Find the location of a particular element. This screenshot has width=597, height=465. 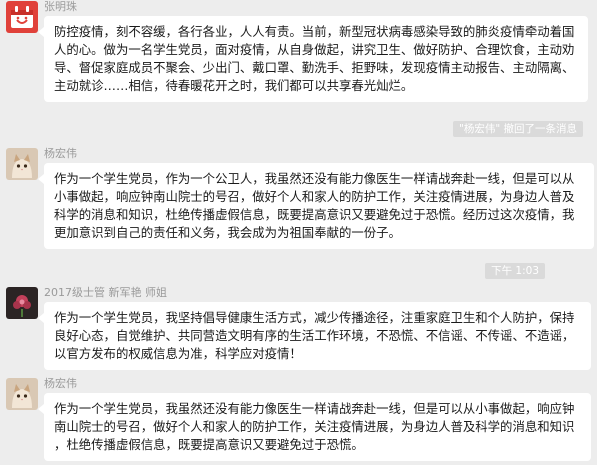

message-line: 主动就诊……相信，待春暖花开之时，我们都可以共享春光灿烂。 is located at coordinates (234, 85).